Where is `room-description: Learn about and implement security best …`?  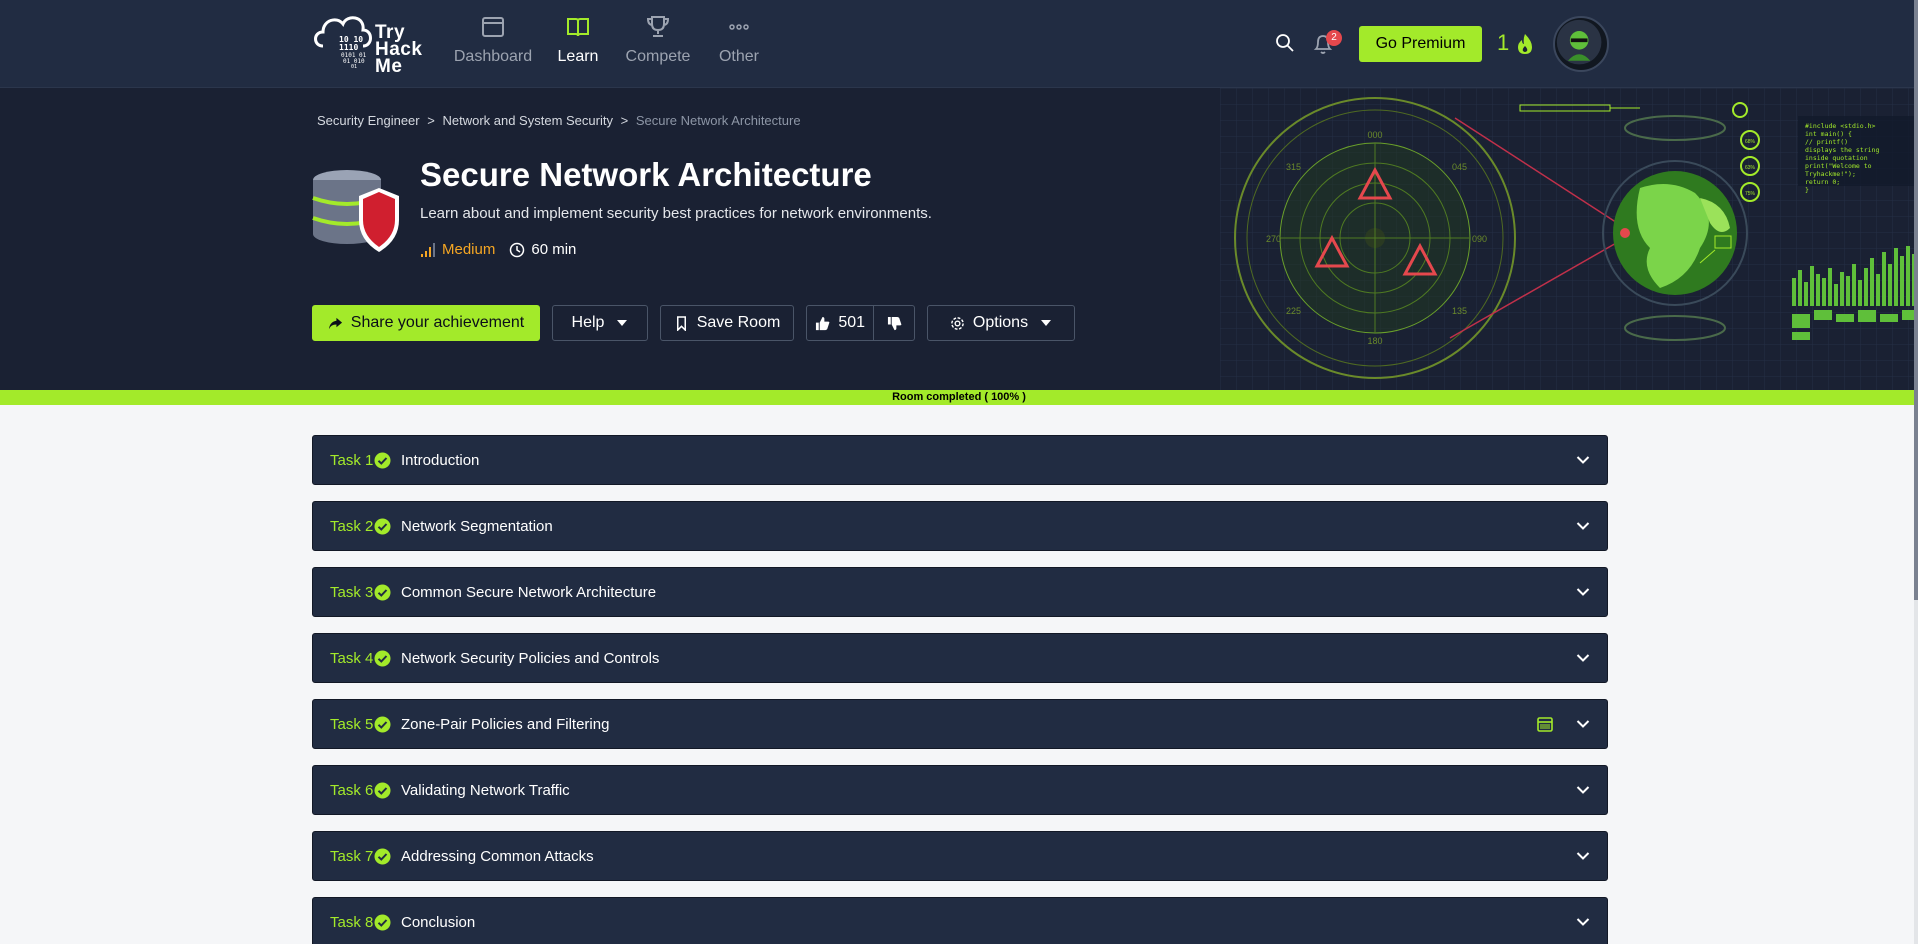 room-description: Learn about and implement security best … is located at coordinates (676, 213).